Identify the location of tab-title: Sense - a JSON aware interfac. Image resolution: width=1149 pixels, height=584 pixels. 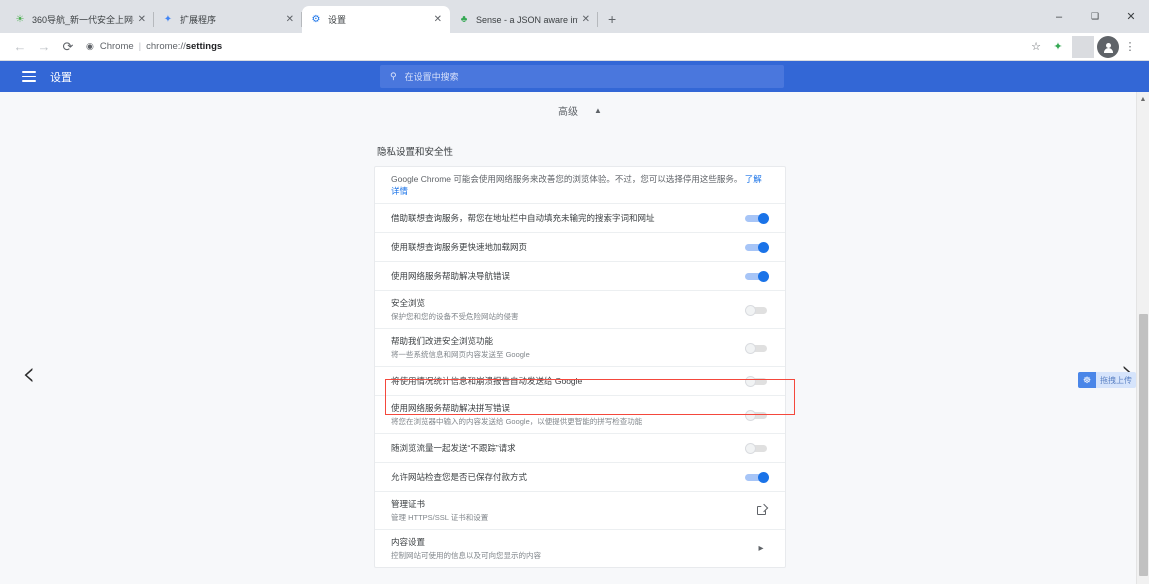
(527, 19).